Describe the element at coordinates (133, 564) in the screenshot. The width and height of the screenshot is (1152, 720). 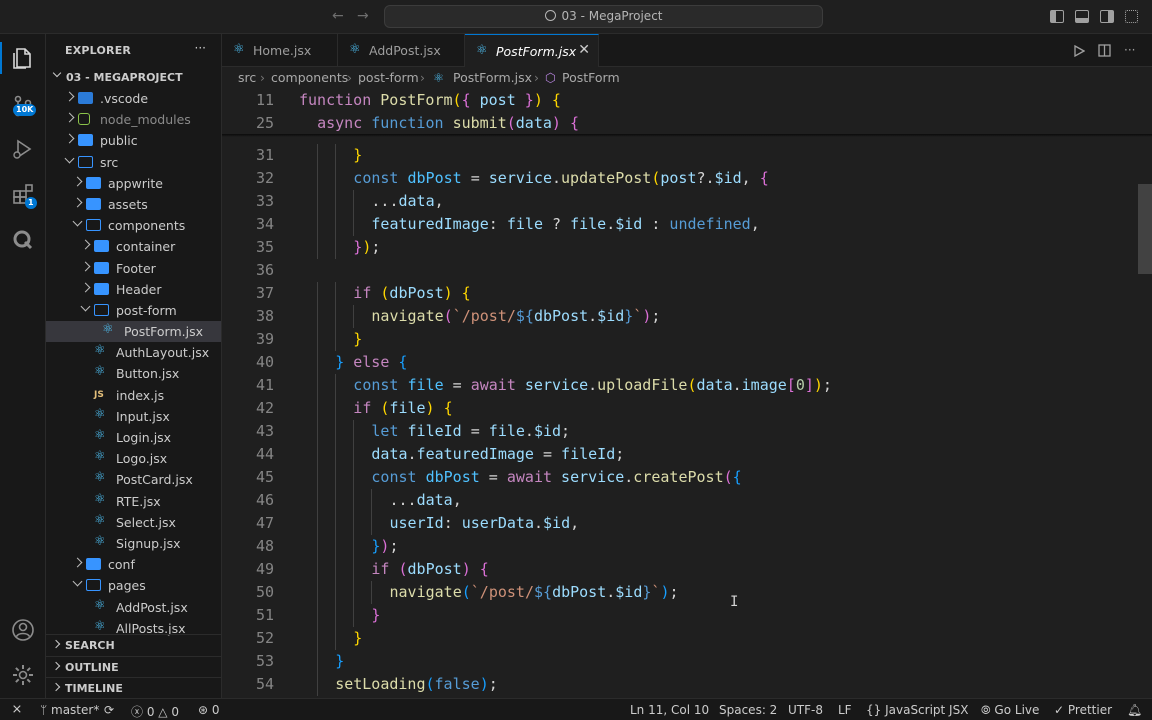
I see `tree-item: conf` at that location.